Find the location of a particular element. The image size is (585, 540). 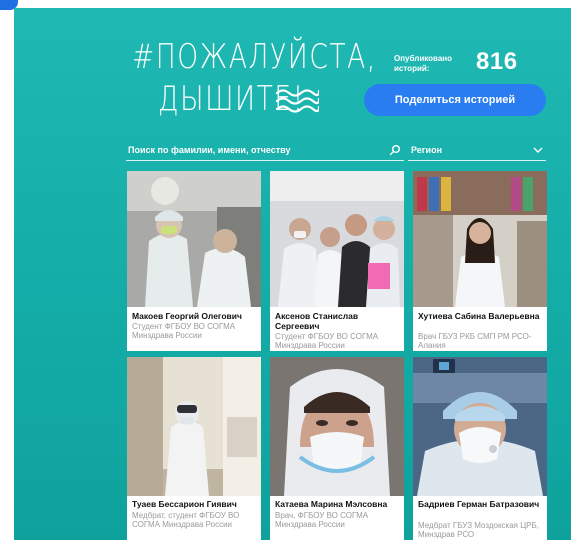

logo-line-1: #ПОЖАЛУЙСТА, is located at coordinates (254, 57).